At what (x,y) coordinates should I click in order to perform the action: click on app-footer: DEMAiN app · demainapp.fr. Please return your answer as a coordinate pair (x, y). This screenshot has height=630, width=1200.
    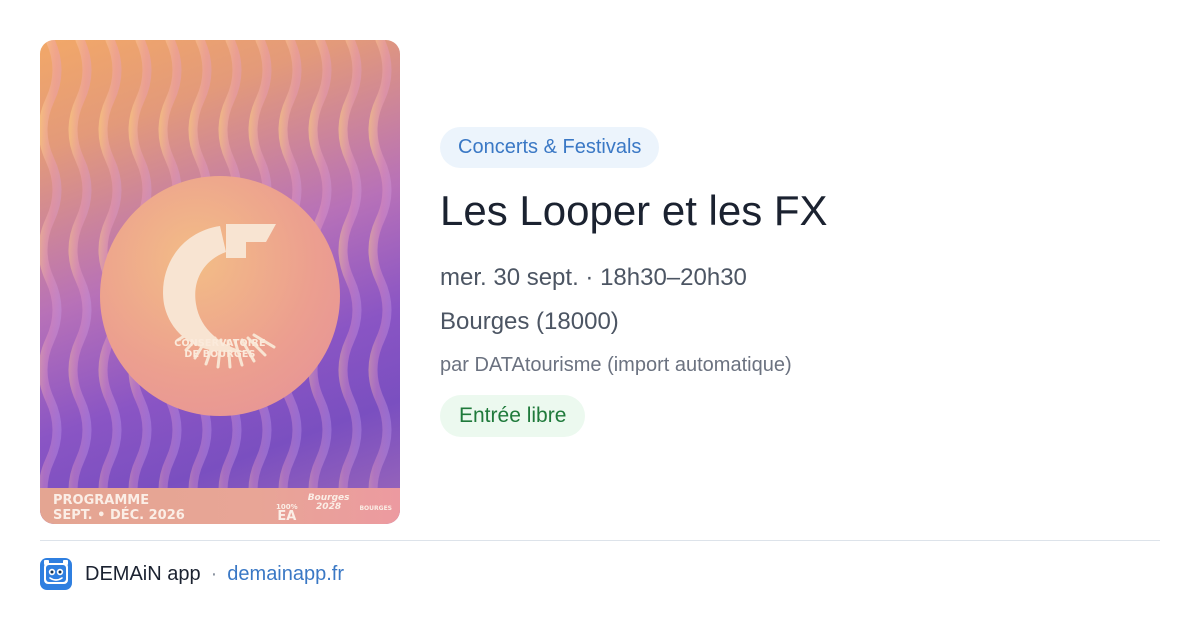
    Looking at the image, I should click on (192, 574).